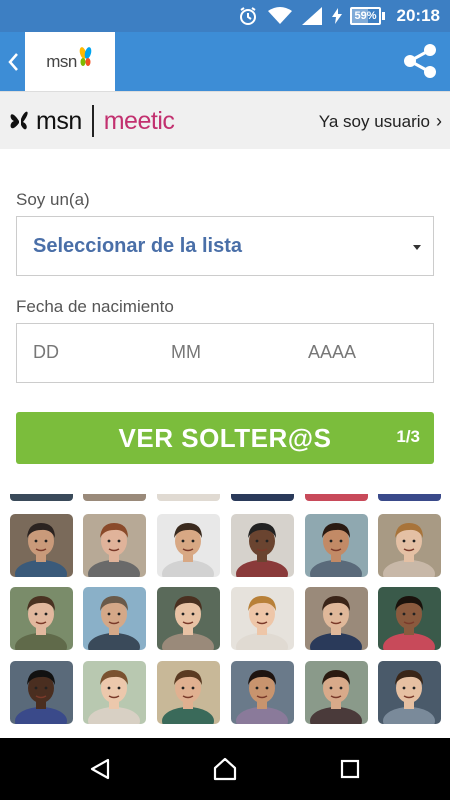  Describe the element at coordinates (225, 497) in the screenshot. I see `photo-strip-partial` at that location.